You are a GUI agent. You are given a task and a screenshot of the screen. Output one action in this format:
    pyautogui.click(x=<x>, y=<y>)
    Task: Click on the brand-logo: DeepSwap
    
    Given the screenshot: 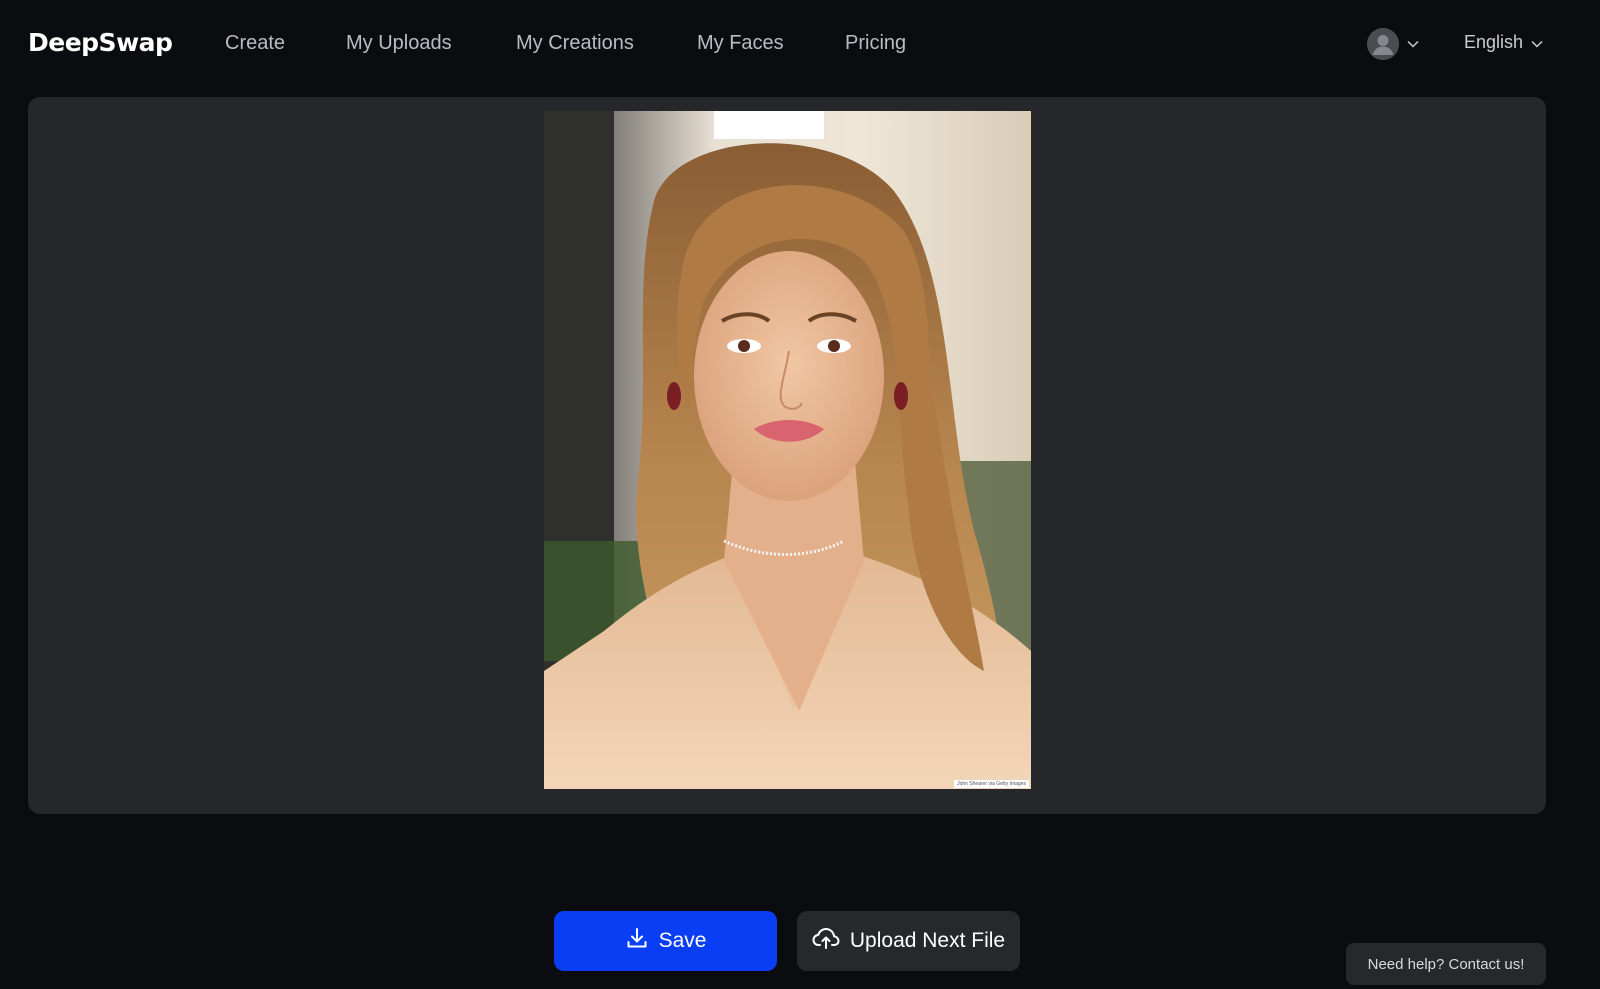 What is the action you would take?
    pyautogui.click(x=100, y=42)
    